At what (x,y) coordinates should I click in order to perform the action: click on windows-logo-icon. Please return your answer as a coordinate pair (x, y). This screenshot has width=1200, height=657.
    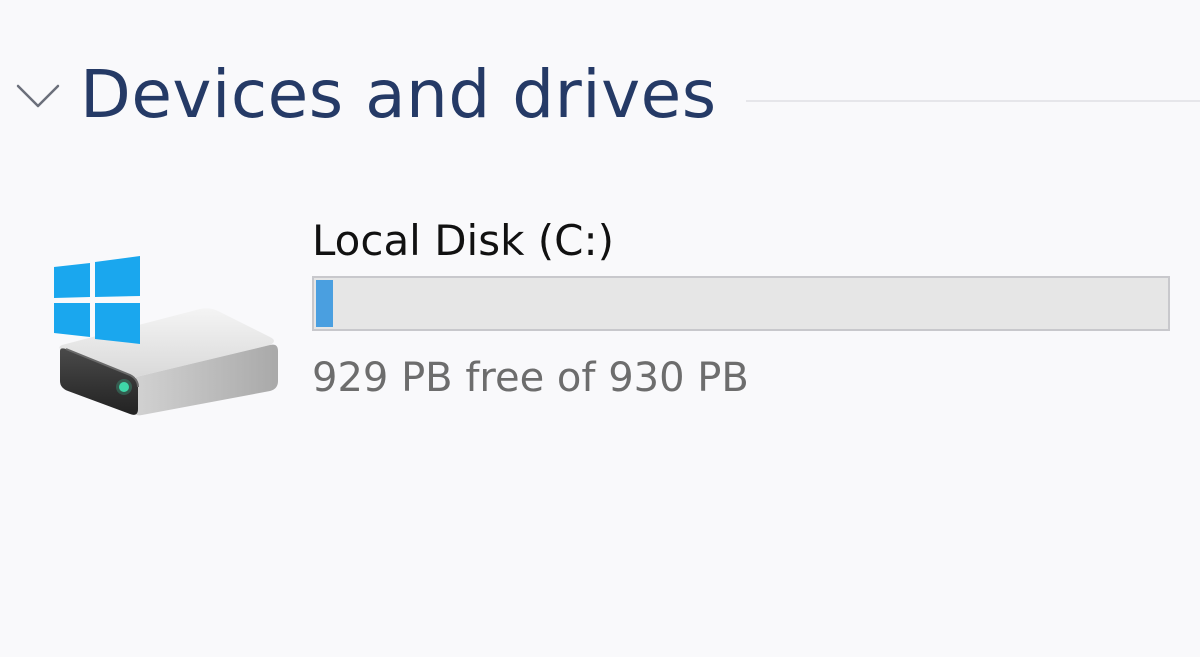
    Looking at the image, I should click on (97, 300).